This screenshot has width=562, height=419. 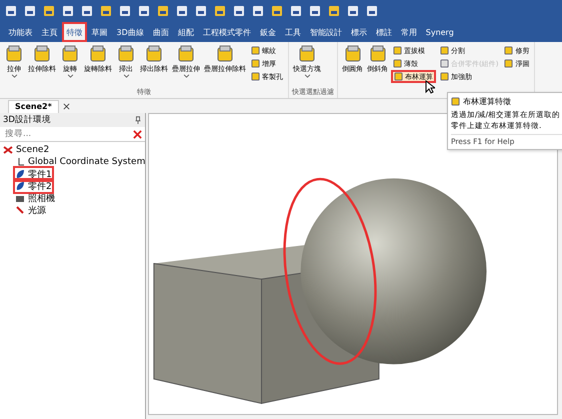 What do you see at coordinates (33, 174) in the screenshot?
I see `tree-item: 零件1` at bounding box center [33, 174].